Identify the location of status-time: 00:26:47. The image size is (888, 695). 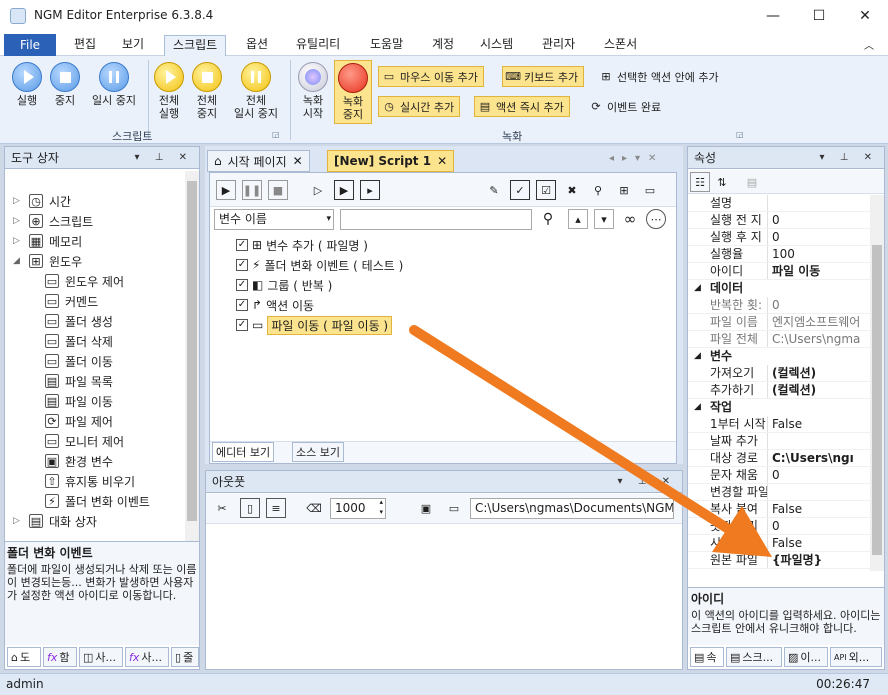
(843, 684).